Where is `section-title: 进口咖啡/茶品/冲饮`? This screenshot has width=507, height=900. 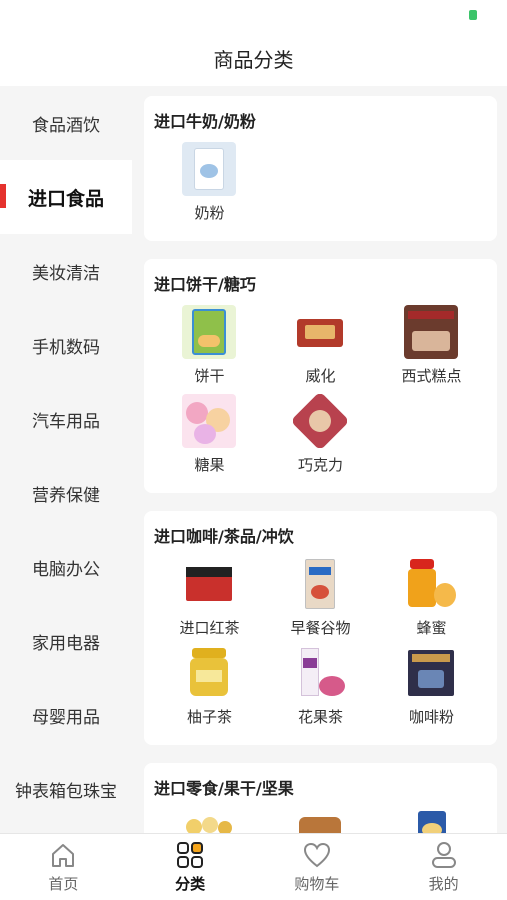
section-title: 进口咖啡/茶品/冲饮 is located at coordinates (224, 536).